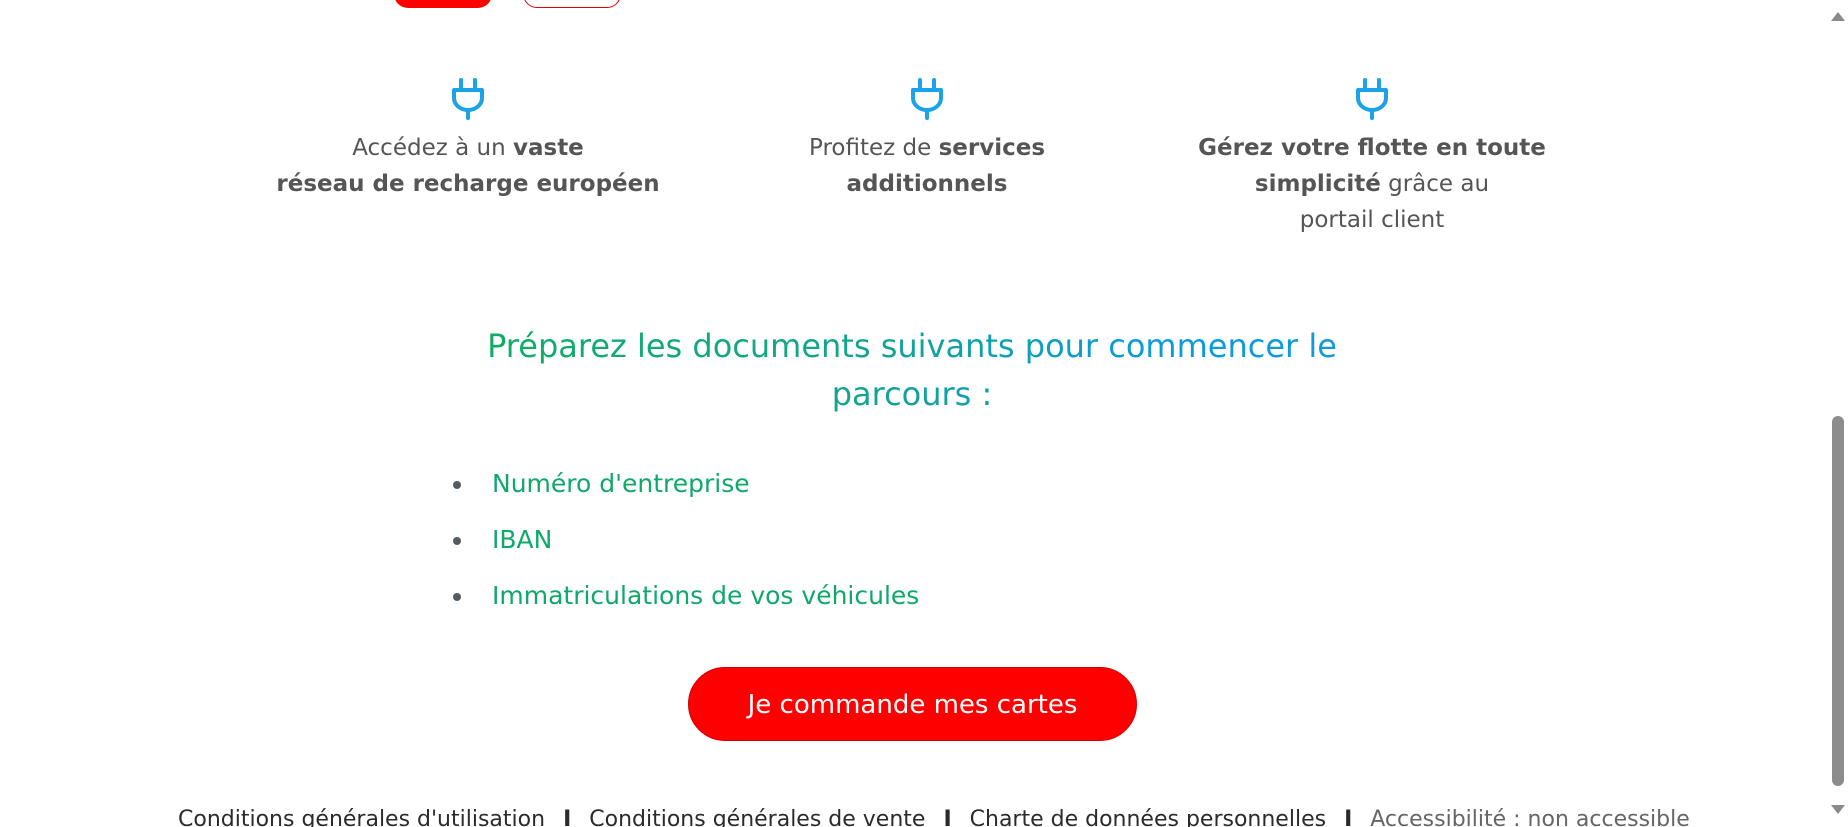 This screenshot has height=827, width=1848. I want to click on feature-third-line: portail client, so click(1372, 220).